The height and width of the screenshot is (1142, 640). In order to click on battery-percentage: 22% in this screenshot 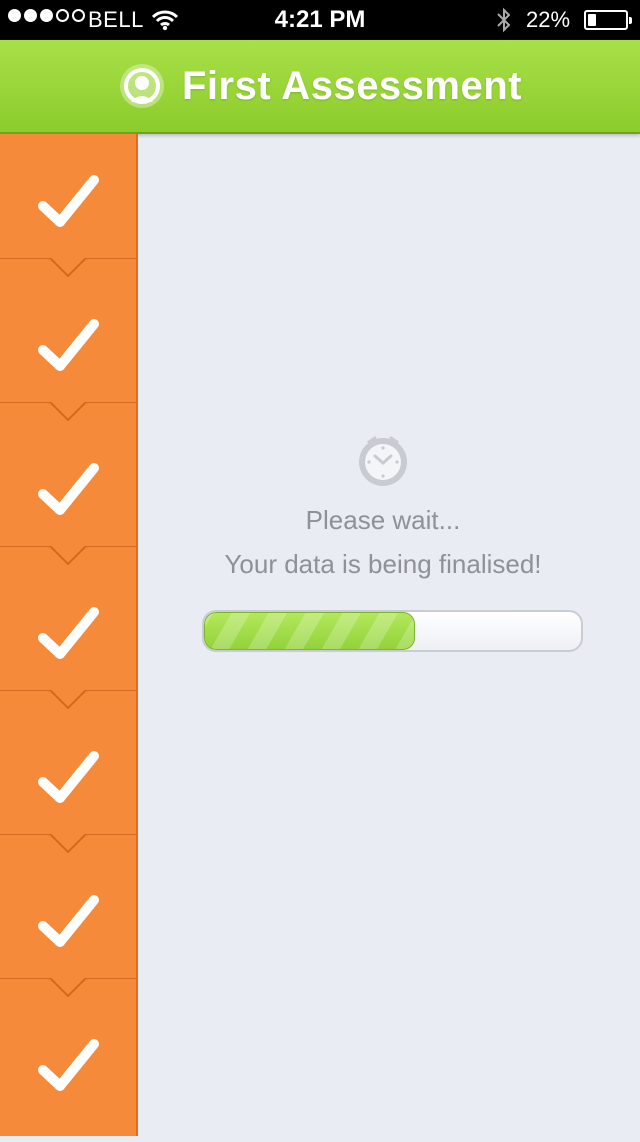, I will do `click(548, 19)`.